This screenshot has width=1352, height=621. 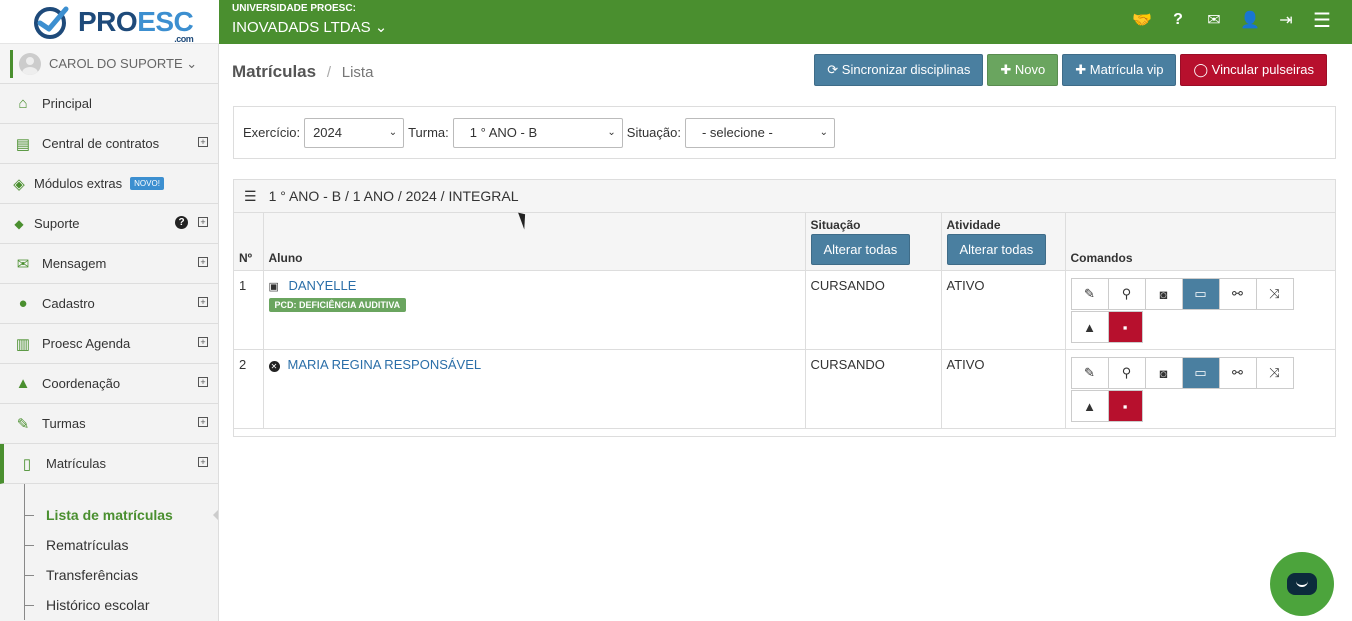 What do you see at coordinates (51, 22) in the screenshot?
I see `logo-mark-icon` at bounding box center [51, 22].